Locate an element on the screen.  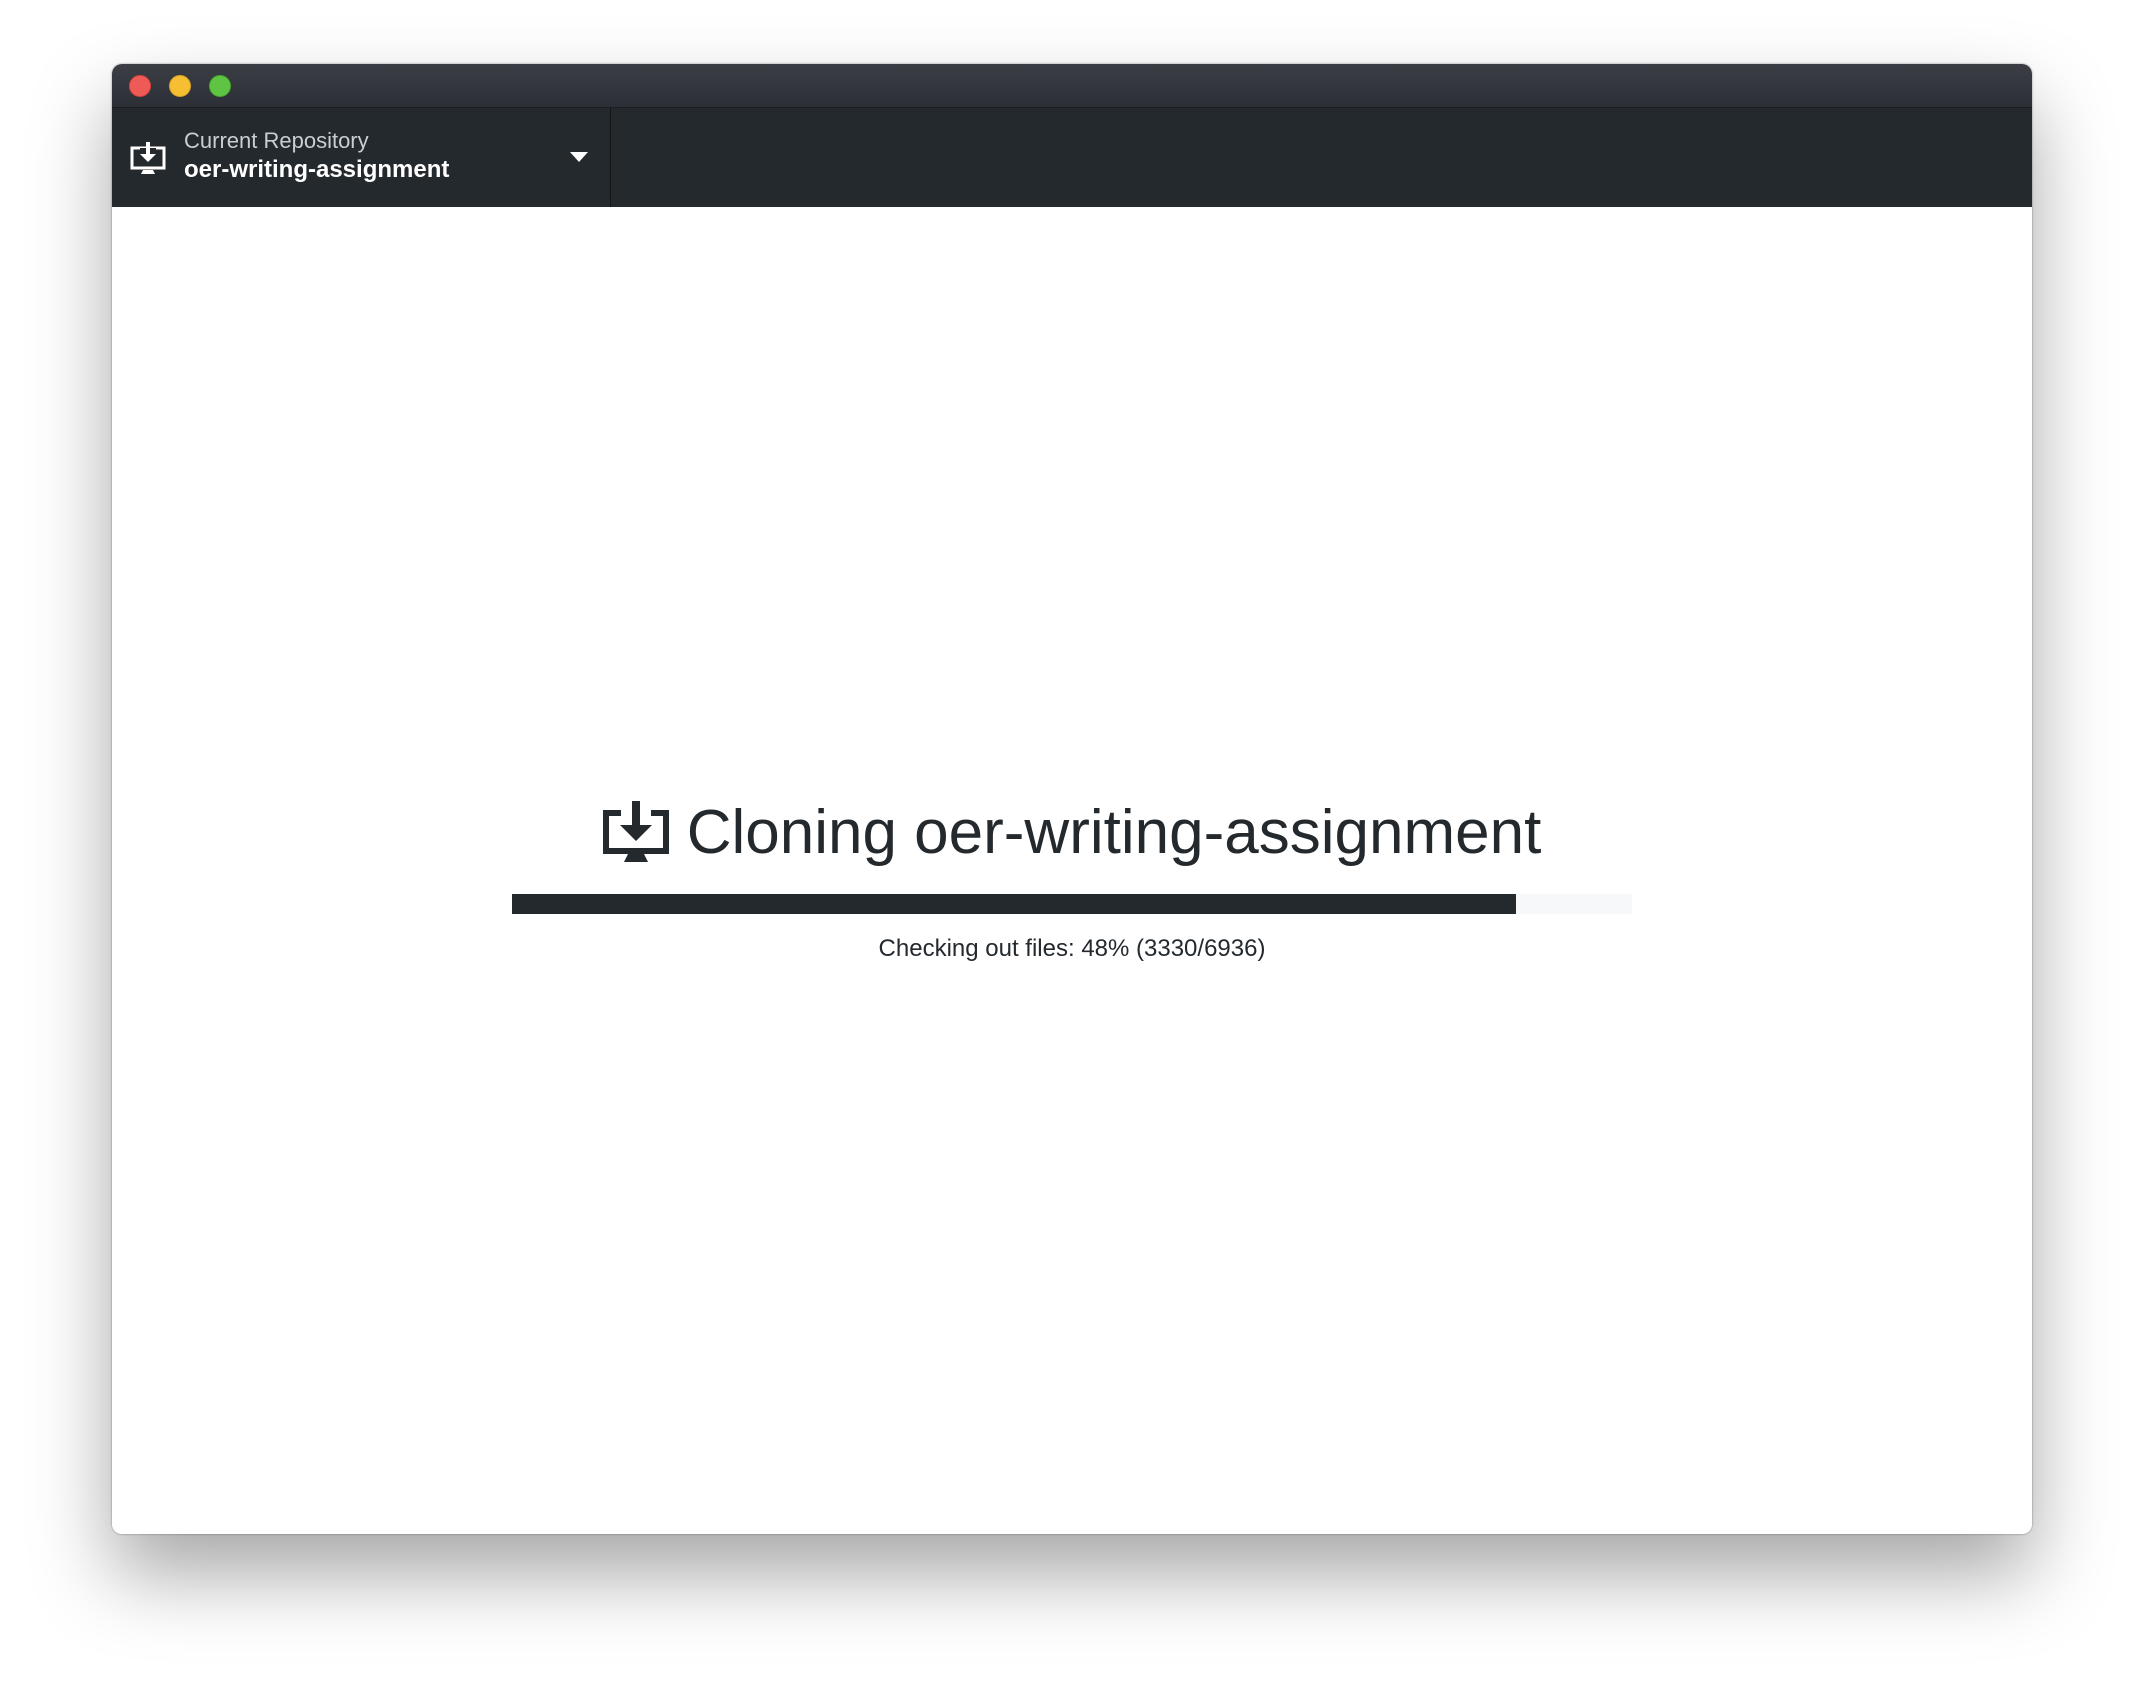
minimize-window-button is located at coordinates (180, 86).